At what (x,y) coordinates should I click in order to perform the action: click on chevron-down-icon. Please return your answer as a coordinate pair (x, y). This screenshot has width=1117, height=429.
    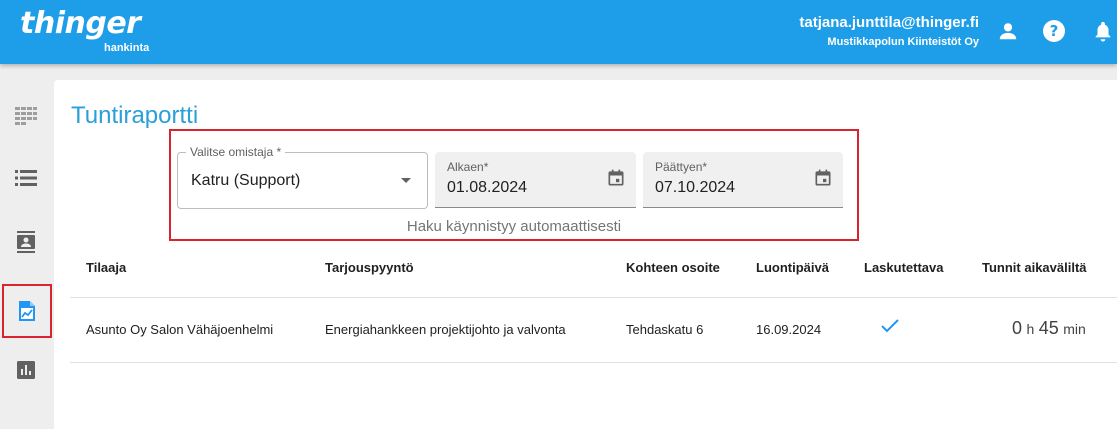
    Looking at the image, I should click on (406, 180).